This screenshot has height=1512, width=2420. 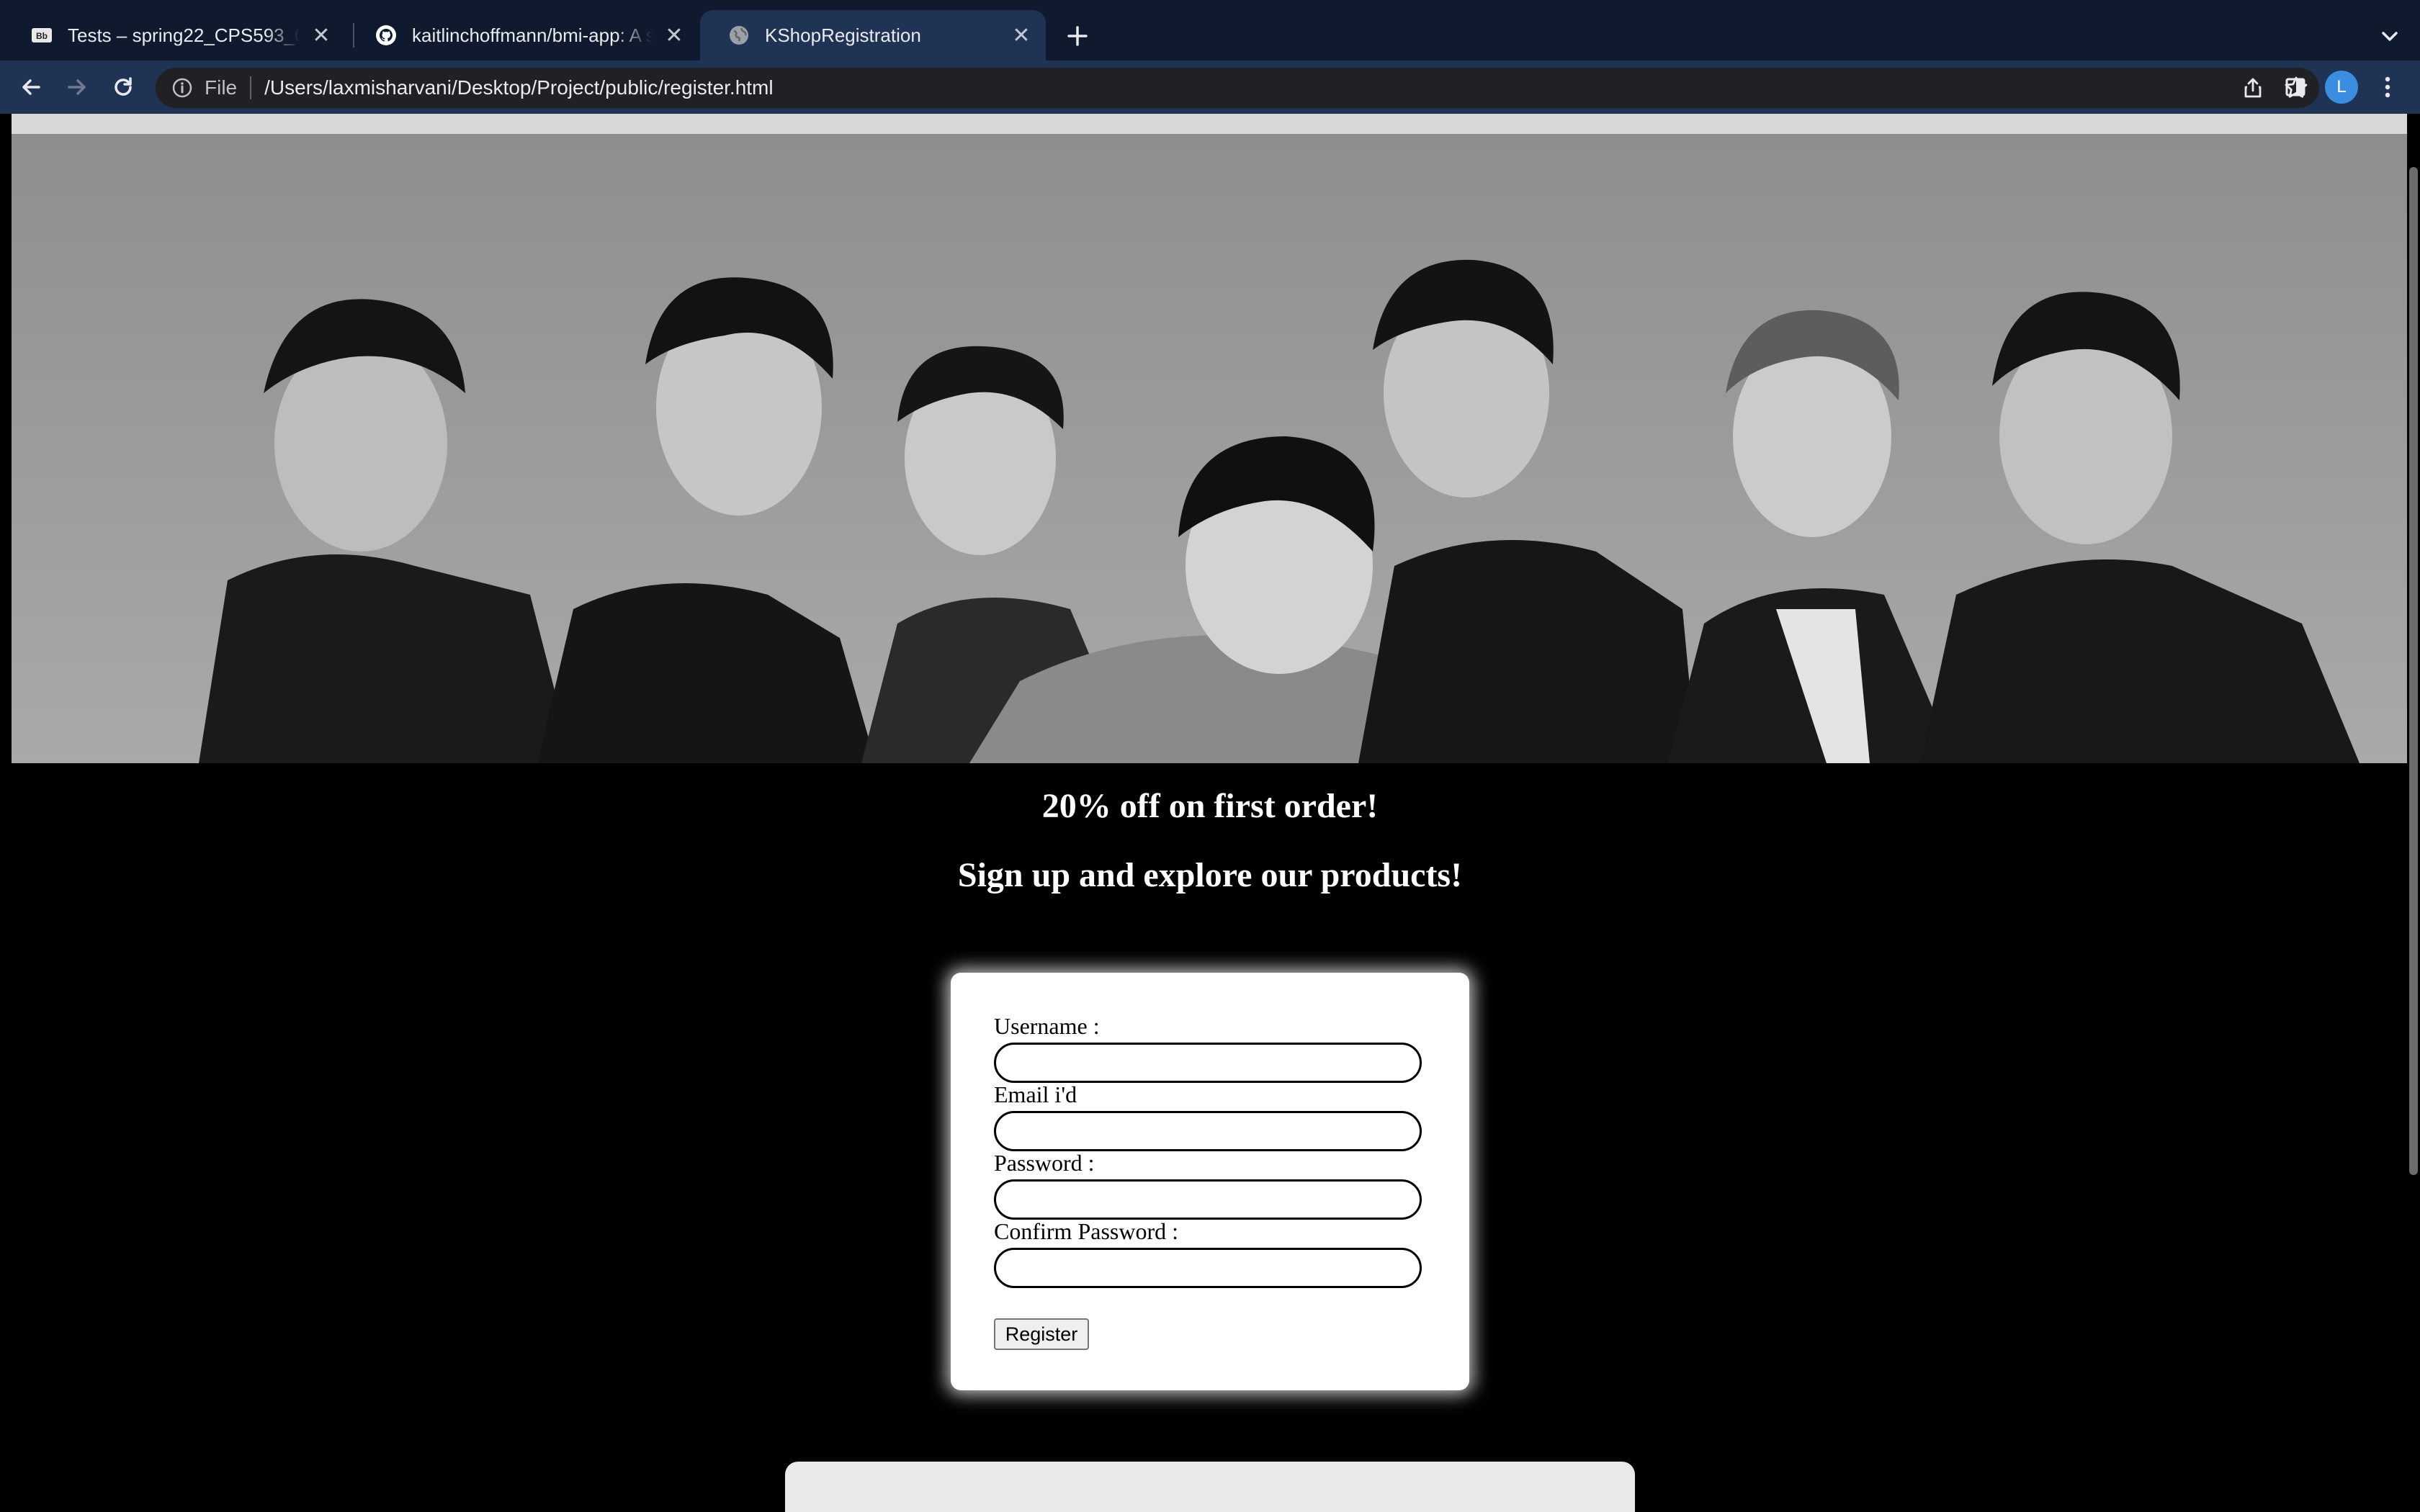 I want to click on side-panel-button, so click(x=2295, y=87).